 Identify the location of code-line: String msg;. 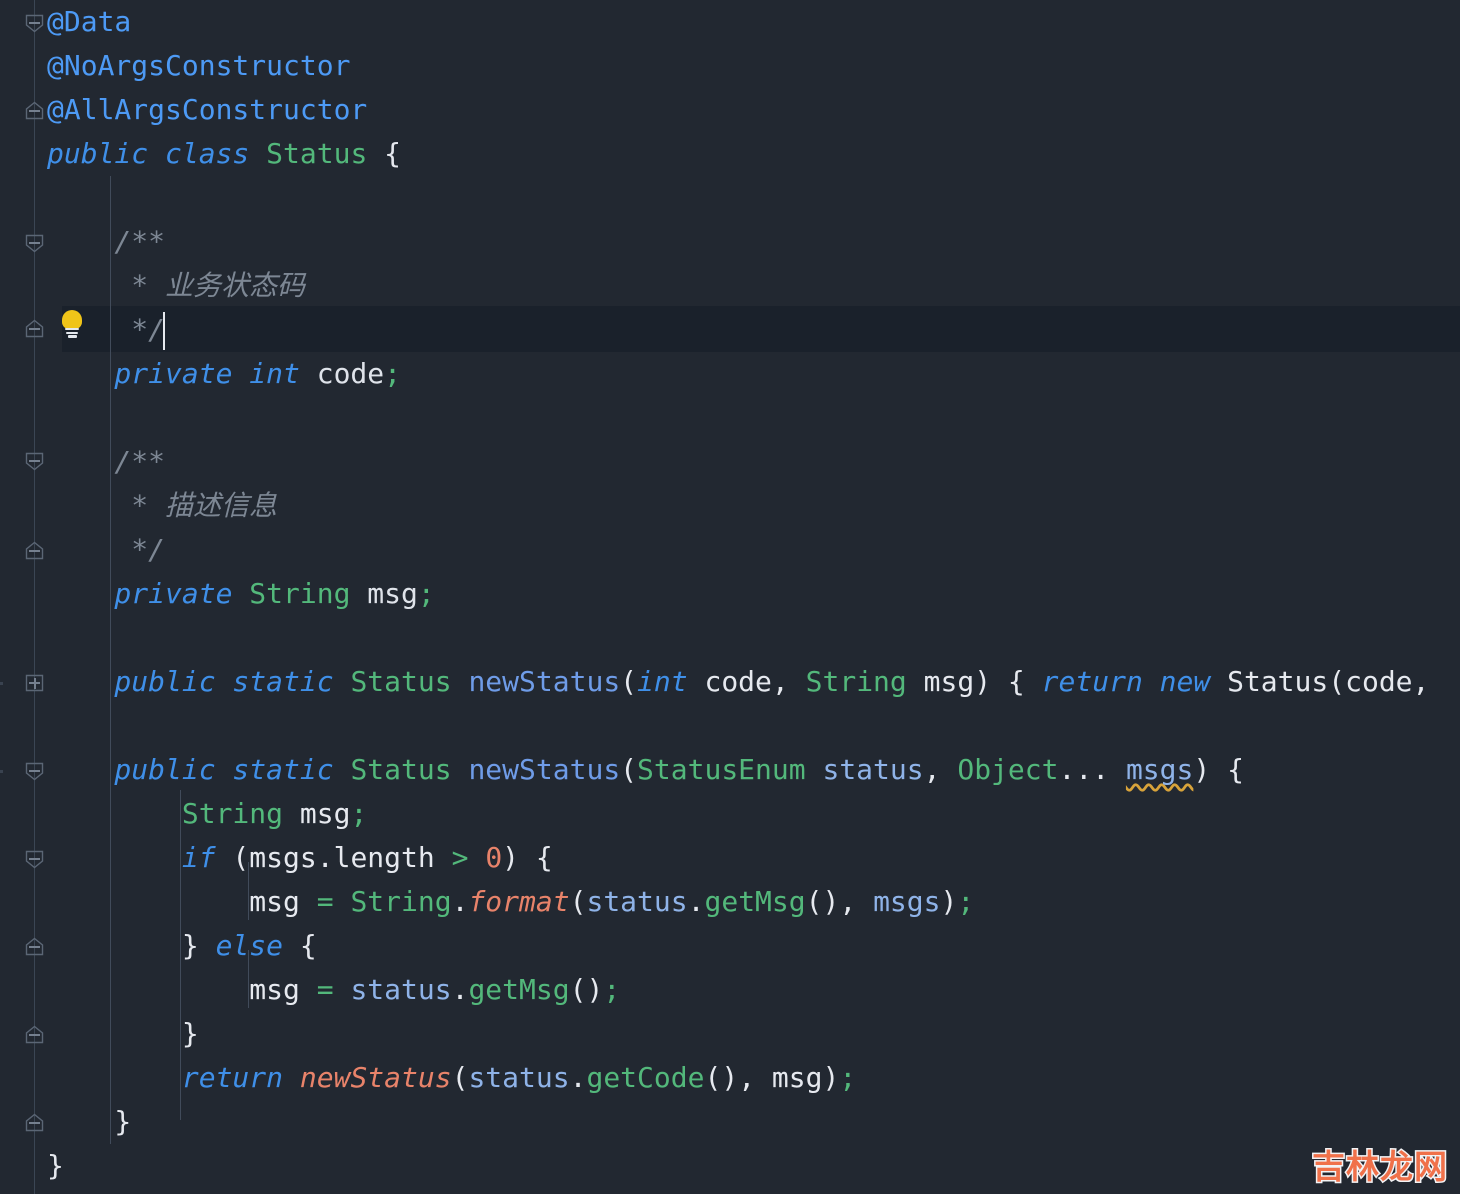
(207, 814).